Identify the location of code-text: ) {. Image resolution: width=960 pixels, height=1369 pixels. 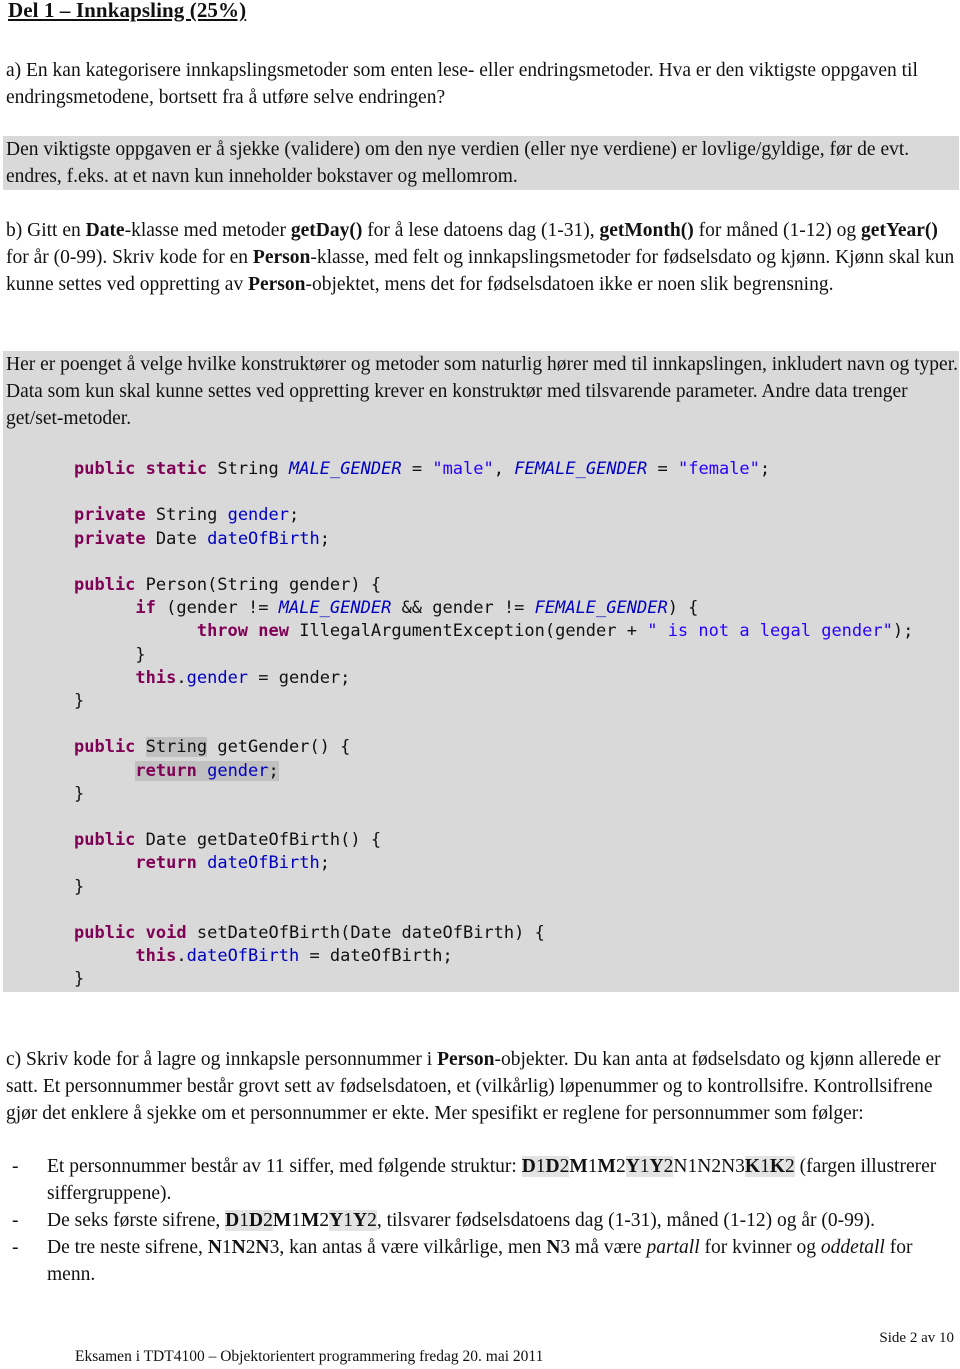
(683, 608).